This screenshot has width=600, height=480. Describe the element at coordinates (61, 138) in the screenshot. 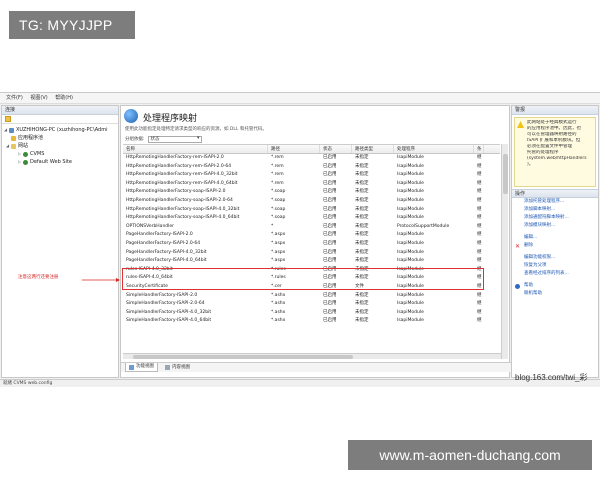

I see `tree-item-app-pools: 应用程序池` at that location.